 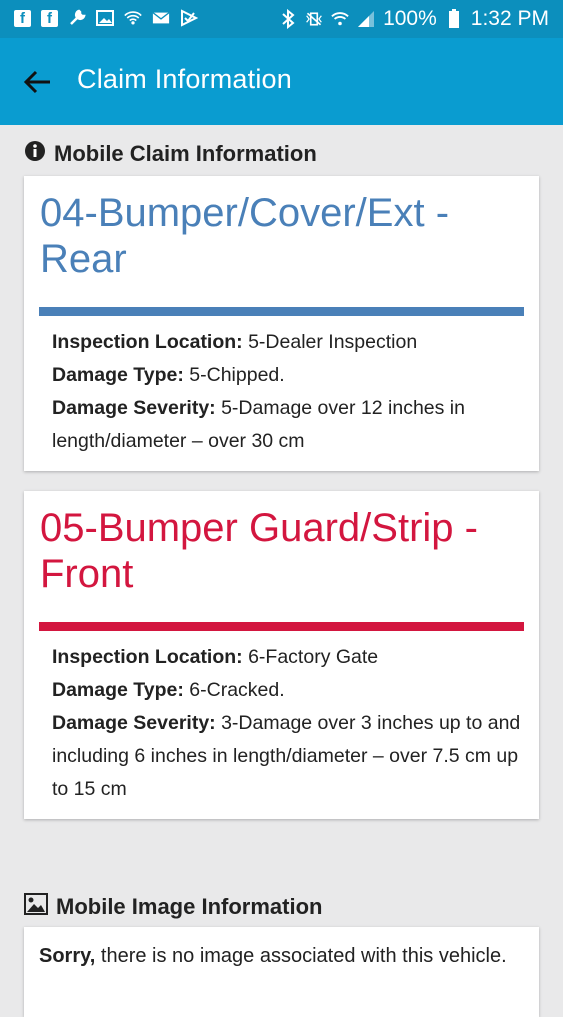 What do you see at coordinates (288, 19) in the screenshot?
I see `bluetooth-icon` at bounding box center [288, 19].